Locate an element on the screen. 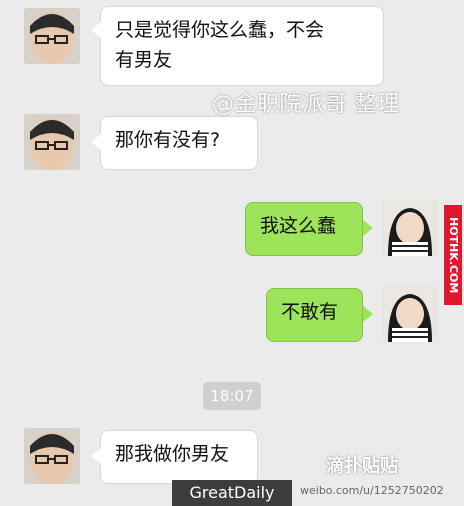 Image resolution: width=464 pixels, height=506 pixels. message-text: 我这么蠢 is located at coordinates (298, 226).